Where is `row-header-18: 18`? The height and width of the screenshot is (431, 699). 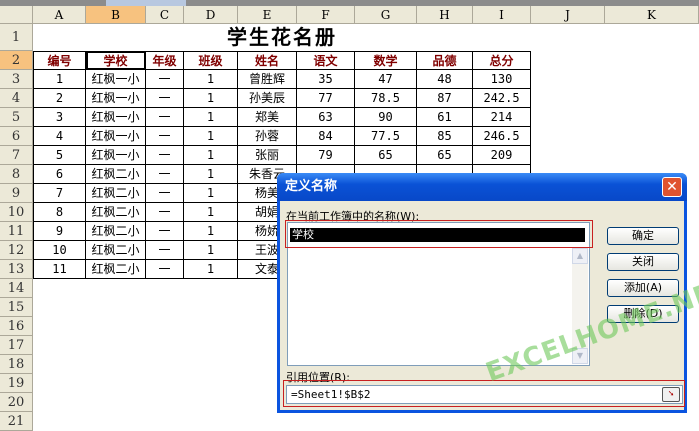
row-header-18: 18 is located at coordinates (16, 364).